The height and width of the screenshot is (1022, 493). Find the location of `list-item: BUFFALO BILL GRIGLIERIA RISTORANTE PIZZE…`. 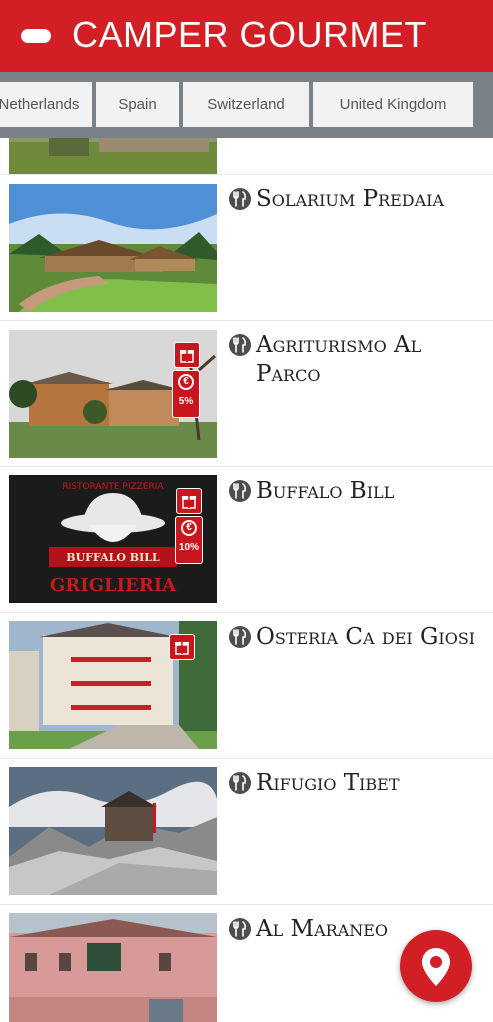

list-item: BUFFALO BILL GRIGLIERIA RISTORANTE PIZZE… is located at coordinates (246, 540).